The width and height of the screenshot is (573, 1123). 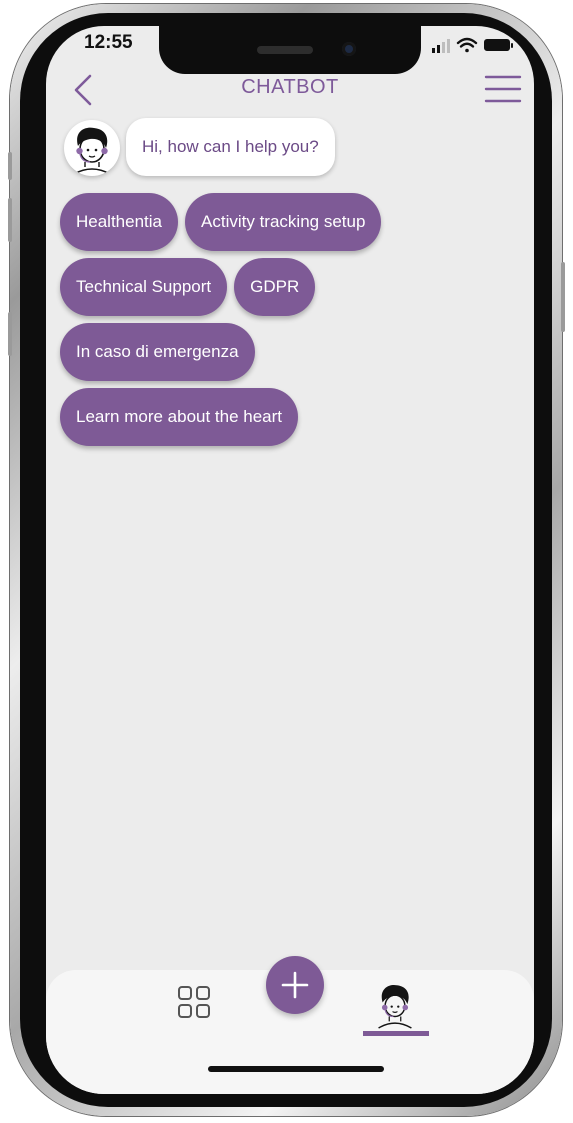 I want to click on chatbot-tab, so click(x=395, y=1005).